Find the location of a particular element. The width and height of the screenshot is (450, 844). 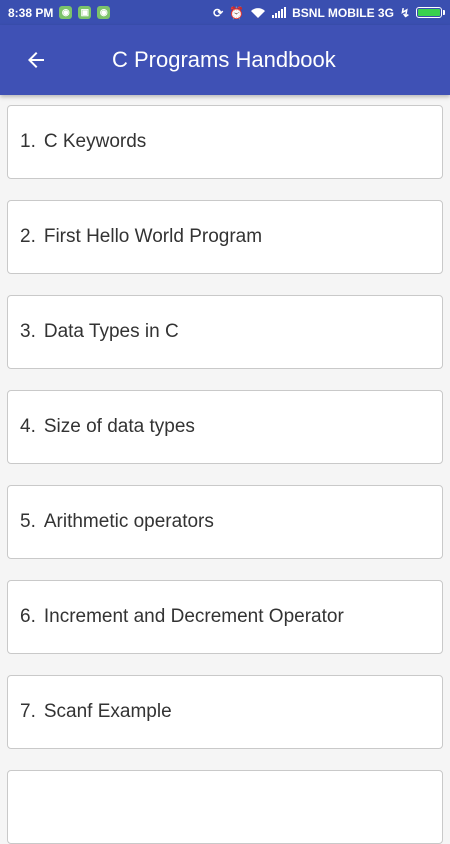

status-left: 8:38 PM ◉ ▣ ◉ is located at coordinates (59, 12).